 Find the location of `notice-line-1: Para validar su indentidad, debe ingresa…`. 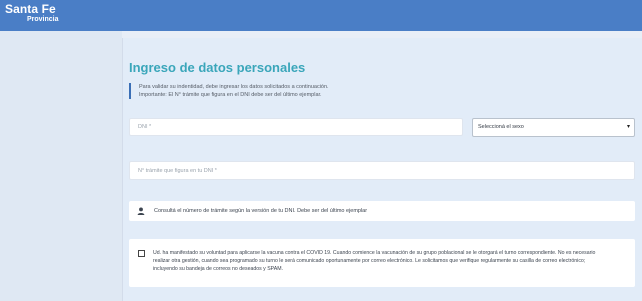

notice-line-1: Para validar su indentidad, debe ingresa… is located at coordinates (234, 87).